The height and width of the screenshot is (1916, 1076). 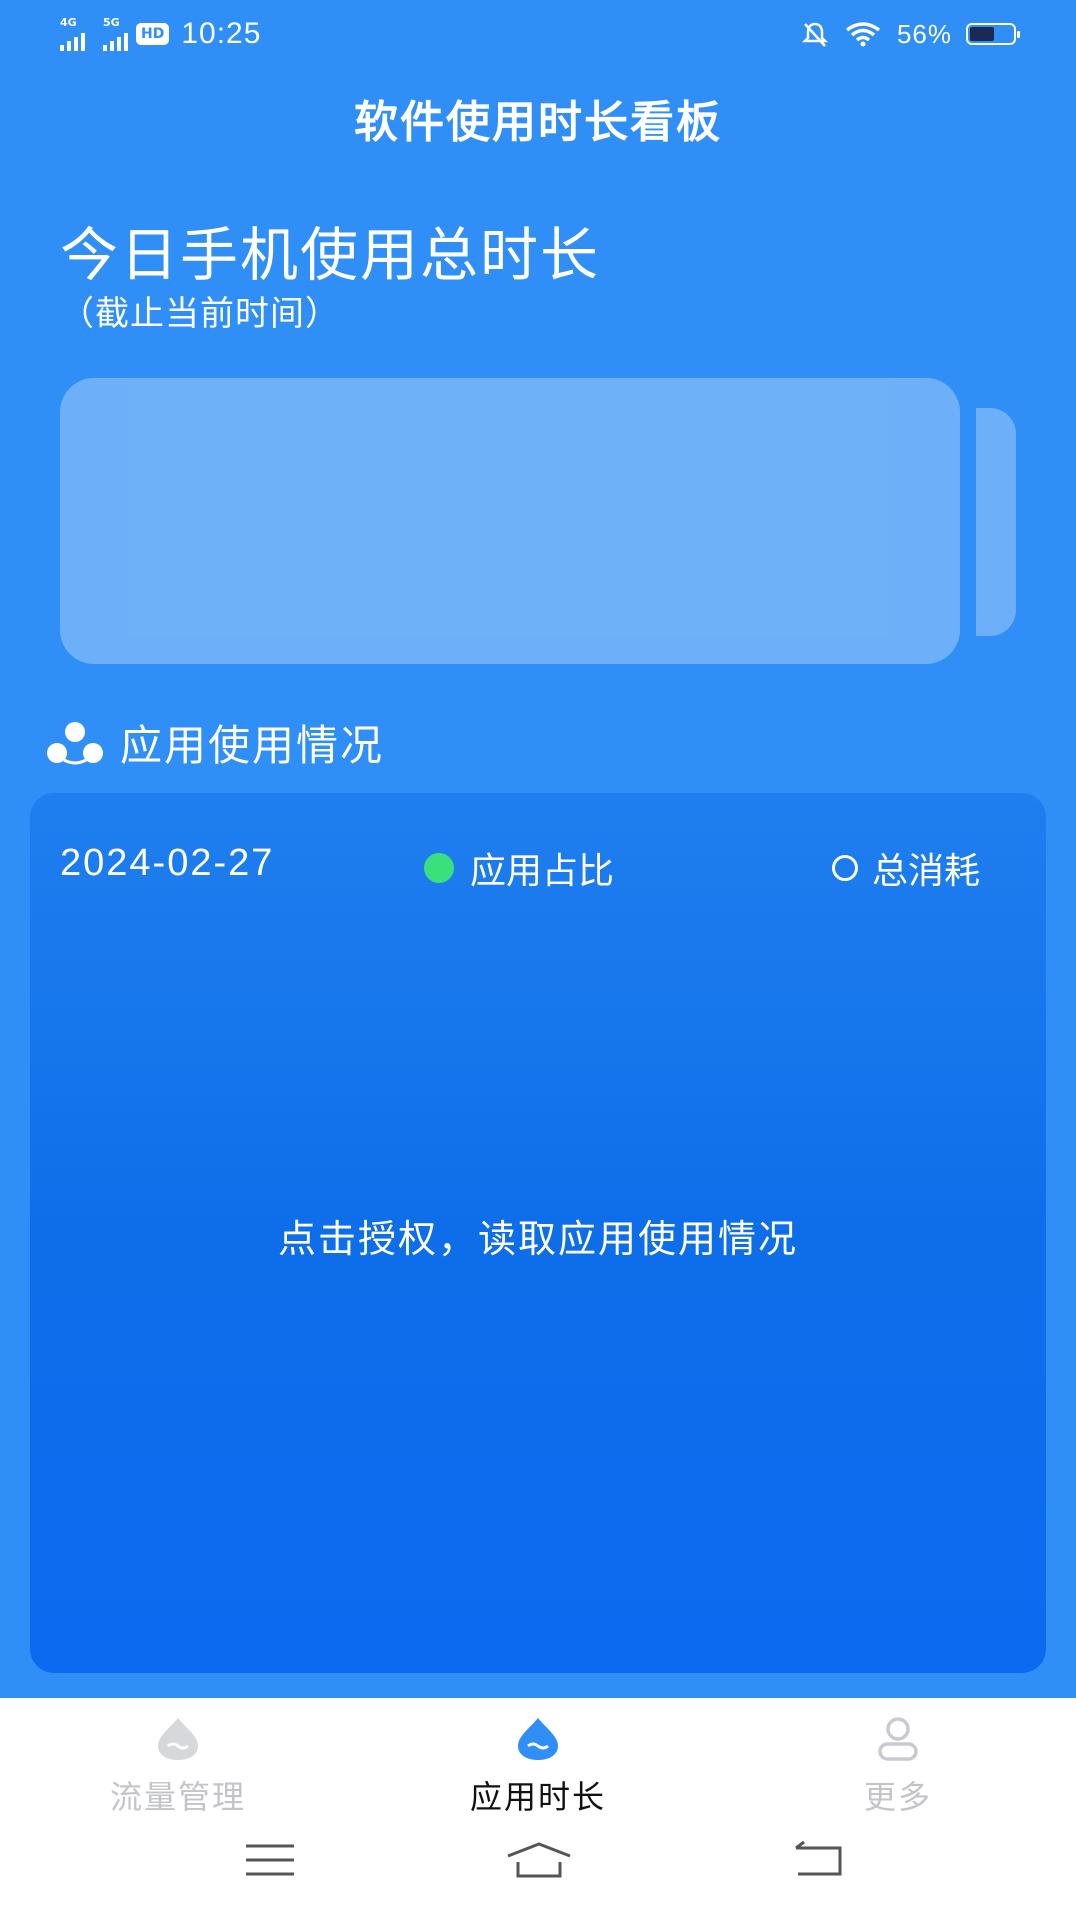 What do you see at coordinates (537, 1797) in the screenshot?
I see `nav-label: 应用时长` at bounding box center [537, 1797].